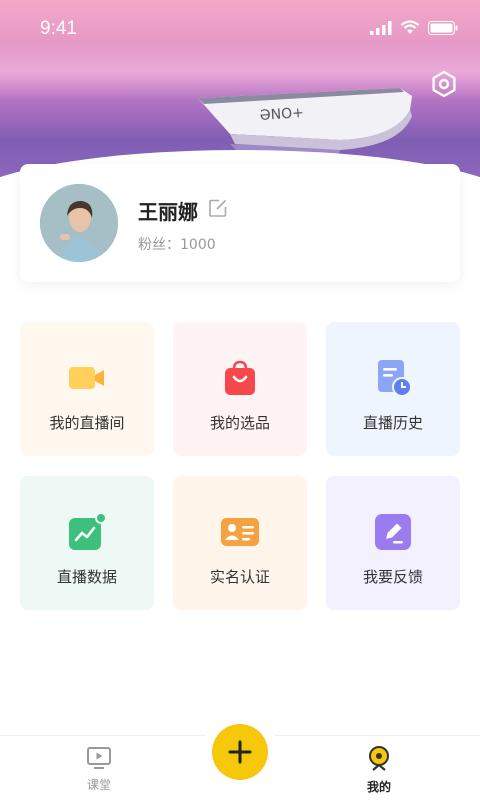  Describe the element at coordinates (379, 758) in the screenshot. I see `profile-icon` at that location.